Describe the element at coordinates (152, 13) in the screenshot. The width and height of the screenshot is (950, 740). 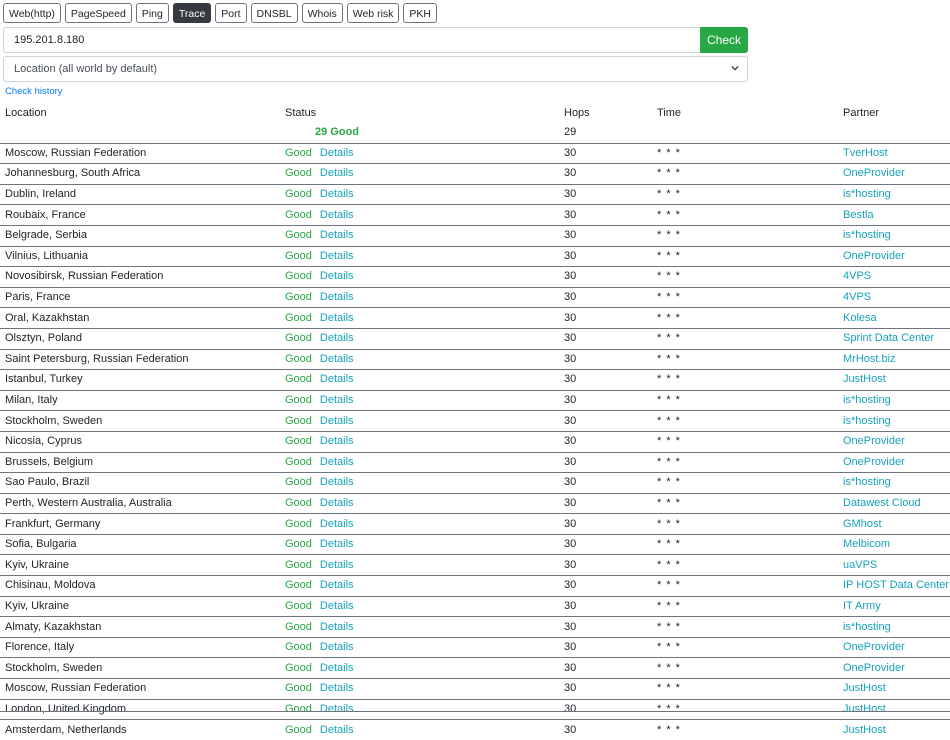
I see `tab-ping: Ping` at that location.